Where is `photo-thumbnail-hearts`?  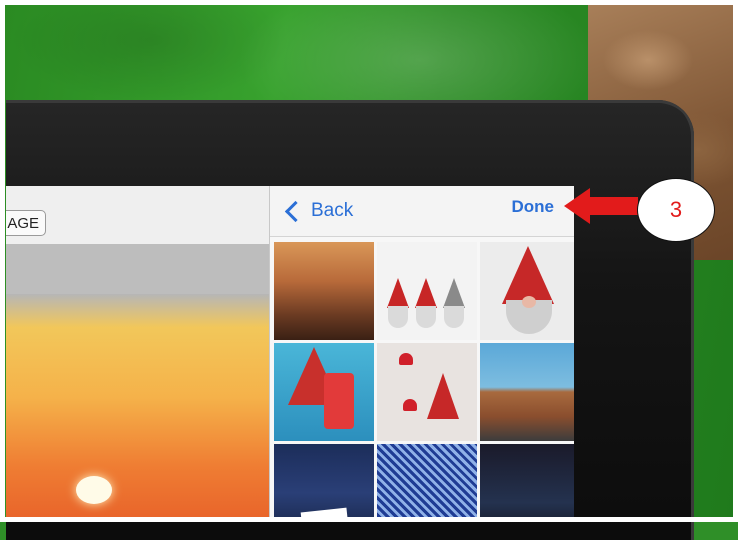
photo-thumbnail-hearts is located at coordinates (427, 392).